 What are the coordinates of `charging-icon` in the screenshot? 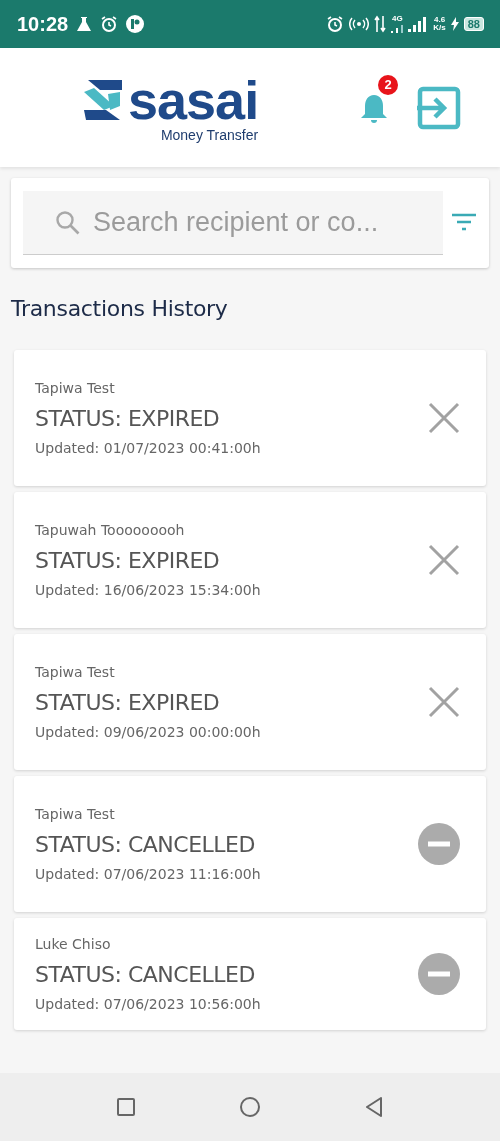 It's located at (454, 24).